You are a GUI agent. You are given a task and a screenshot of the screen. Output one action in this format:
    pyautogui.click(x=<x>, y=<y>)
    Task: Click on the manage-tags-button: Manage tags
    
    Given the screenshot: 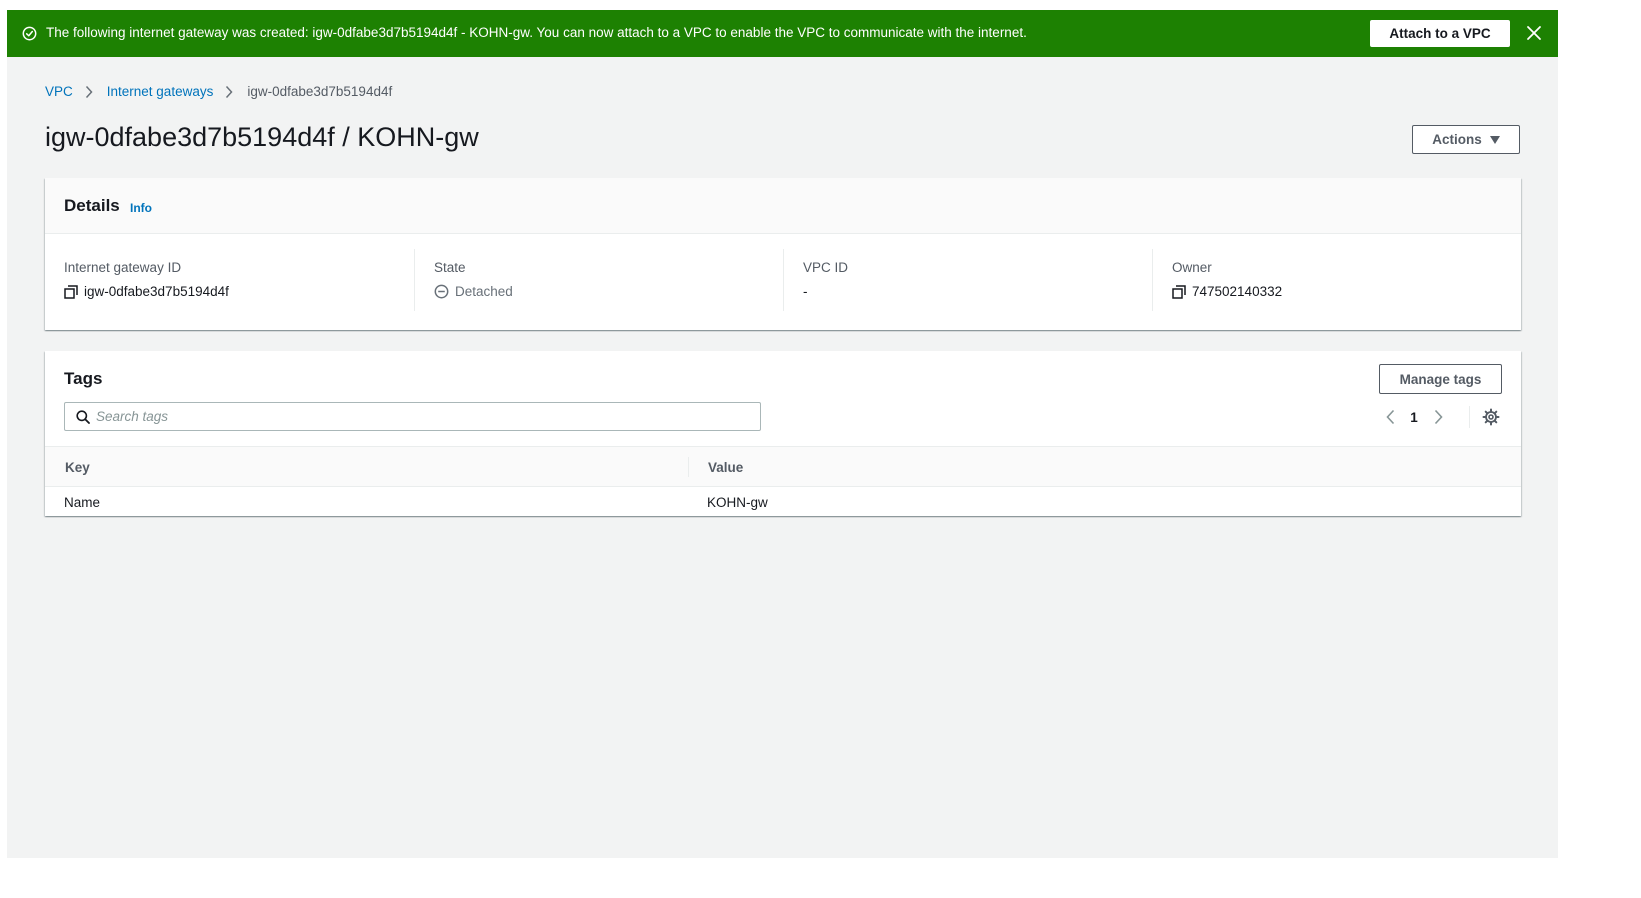 What is the action you would take?
    pyautogui.click(x=1440, y=379)
    